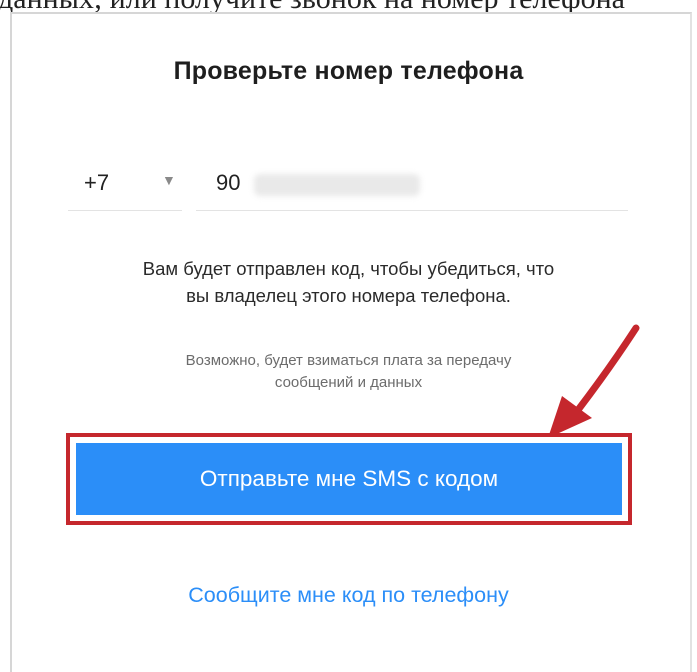 The image size is (697, 672). What do you see at coordinates (337, 185) in the screenshot?
I see `phone-number-redaction` at bounding box center [337, 185].